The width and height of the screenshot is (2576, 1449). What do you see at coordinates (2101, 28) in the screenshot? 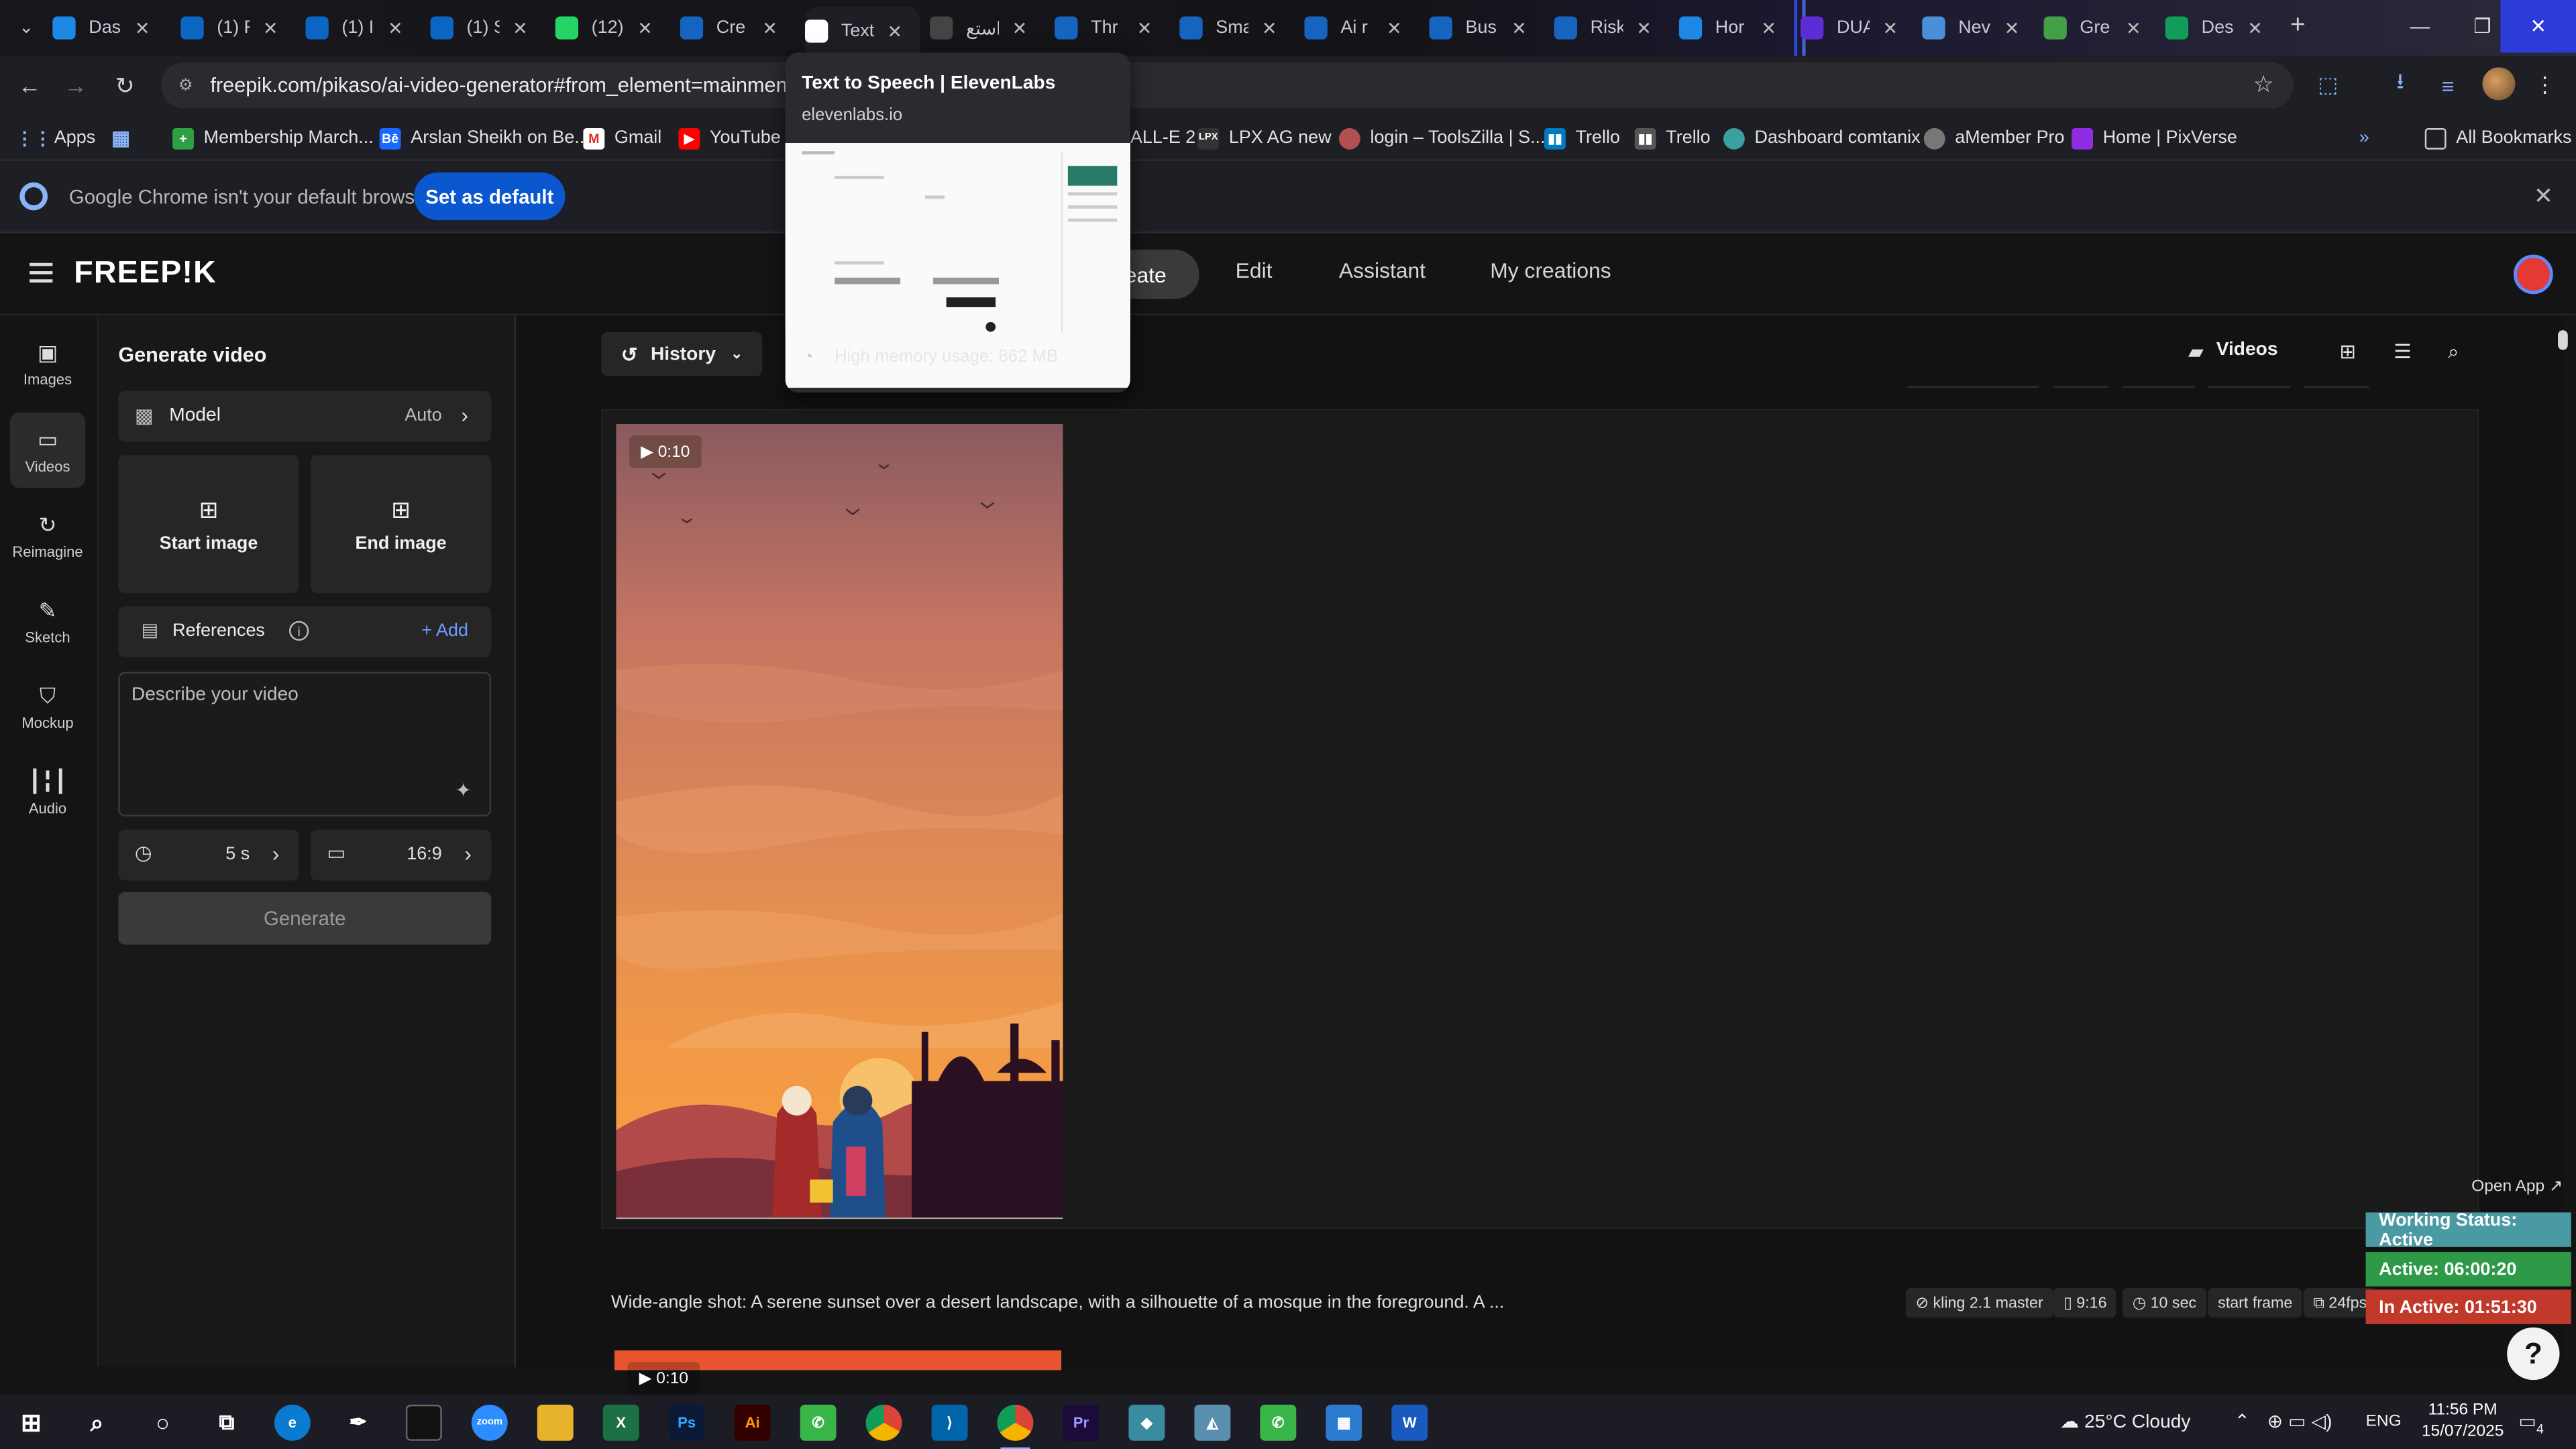
I see `browser-tab: Gre ✕` at bounding box center [2101, 28].